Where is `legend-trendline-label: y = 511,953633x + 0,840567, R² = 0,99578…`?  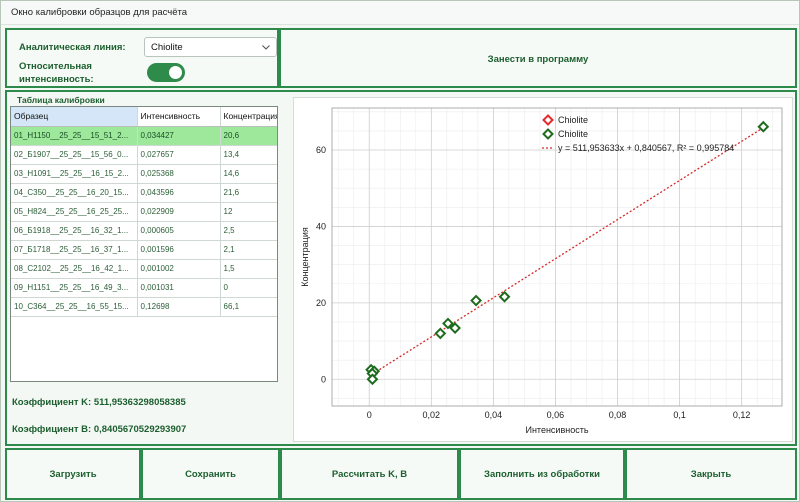
legend-trendline-label: y = 511,953633x + 0,840567, R² = 0,99578… is located at coordinates (646, 148).